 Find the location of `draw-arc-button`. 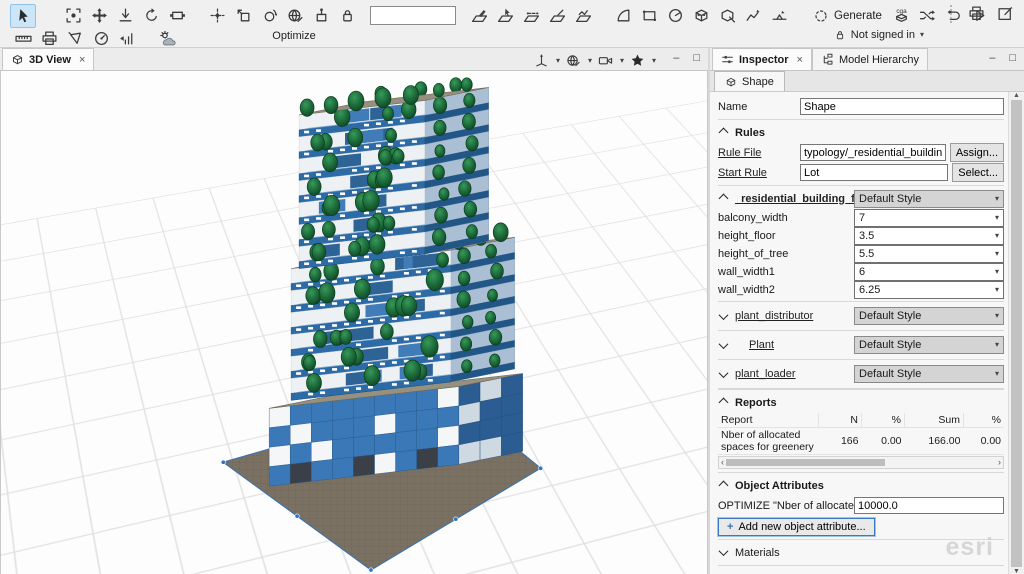

draw-arc-button is located at coordinates (623, 16).